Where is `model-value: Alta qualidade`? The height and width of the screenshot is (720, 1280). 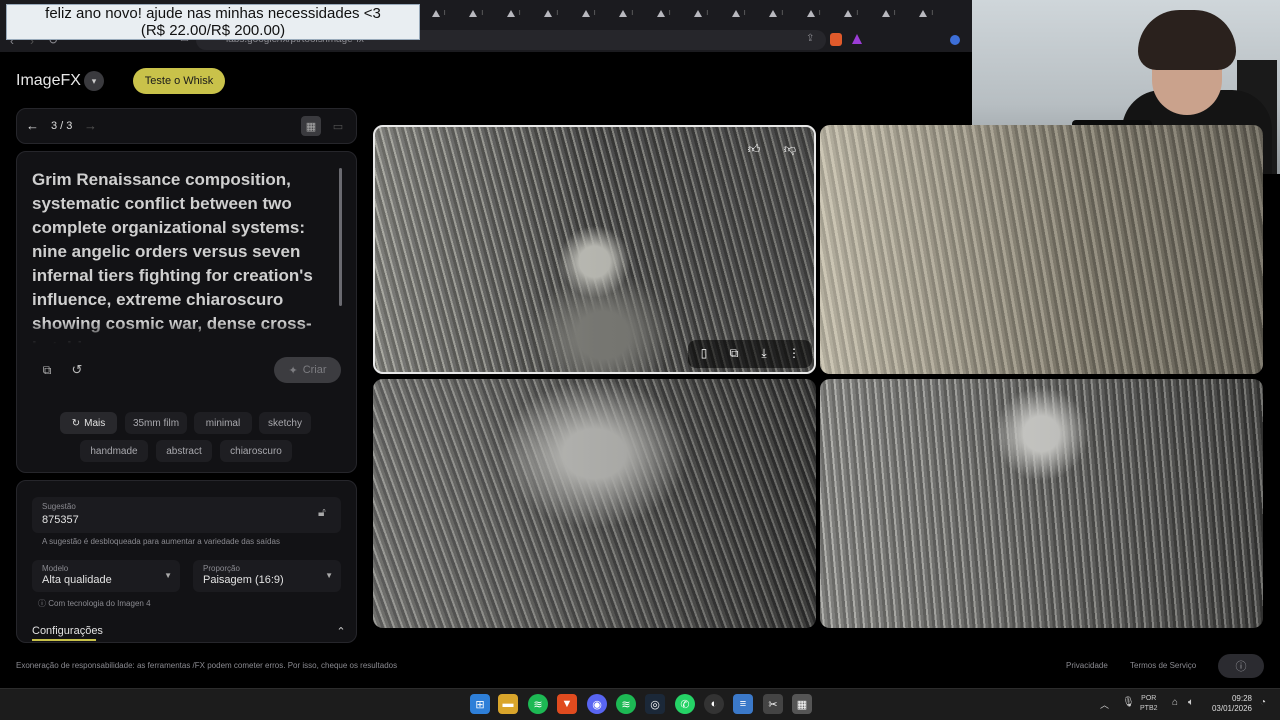
model-value: Alta qualidade is located at coordinates (77, 580).